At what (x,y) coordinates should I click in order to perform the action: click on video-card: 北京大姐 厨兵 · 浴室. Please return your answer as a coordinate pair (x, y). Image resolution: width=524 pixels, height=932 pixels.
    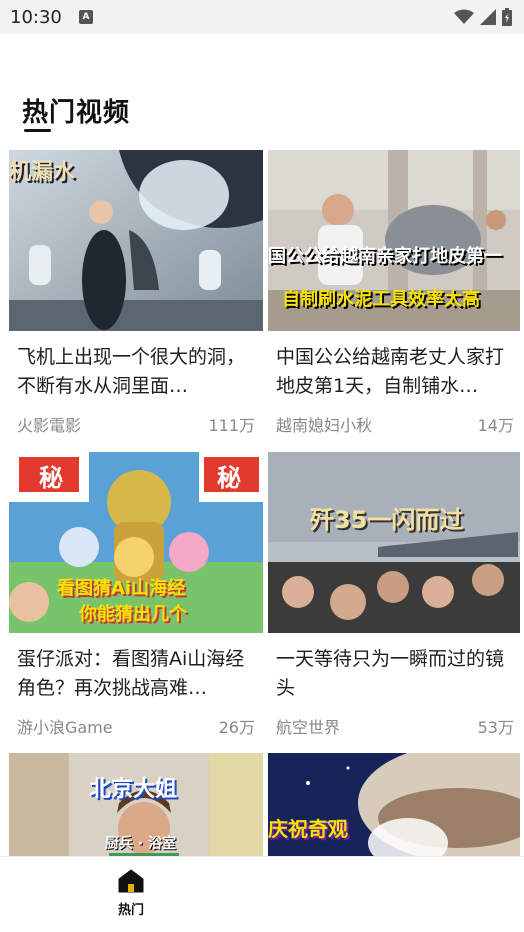
    Looking at the image, I should click on (136, 804).